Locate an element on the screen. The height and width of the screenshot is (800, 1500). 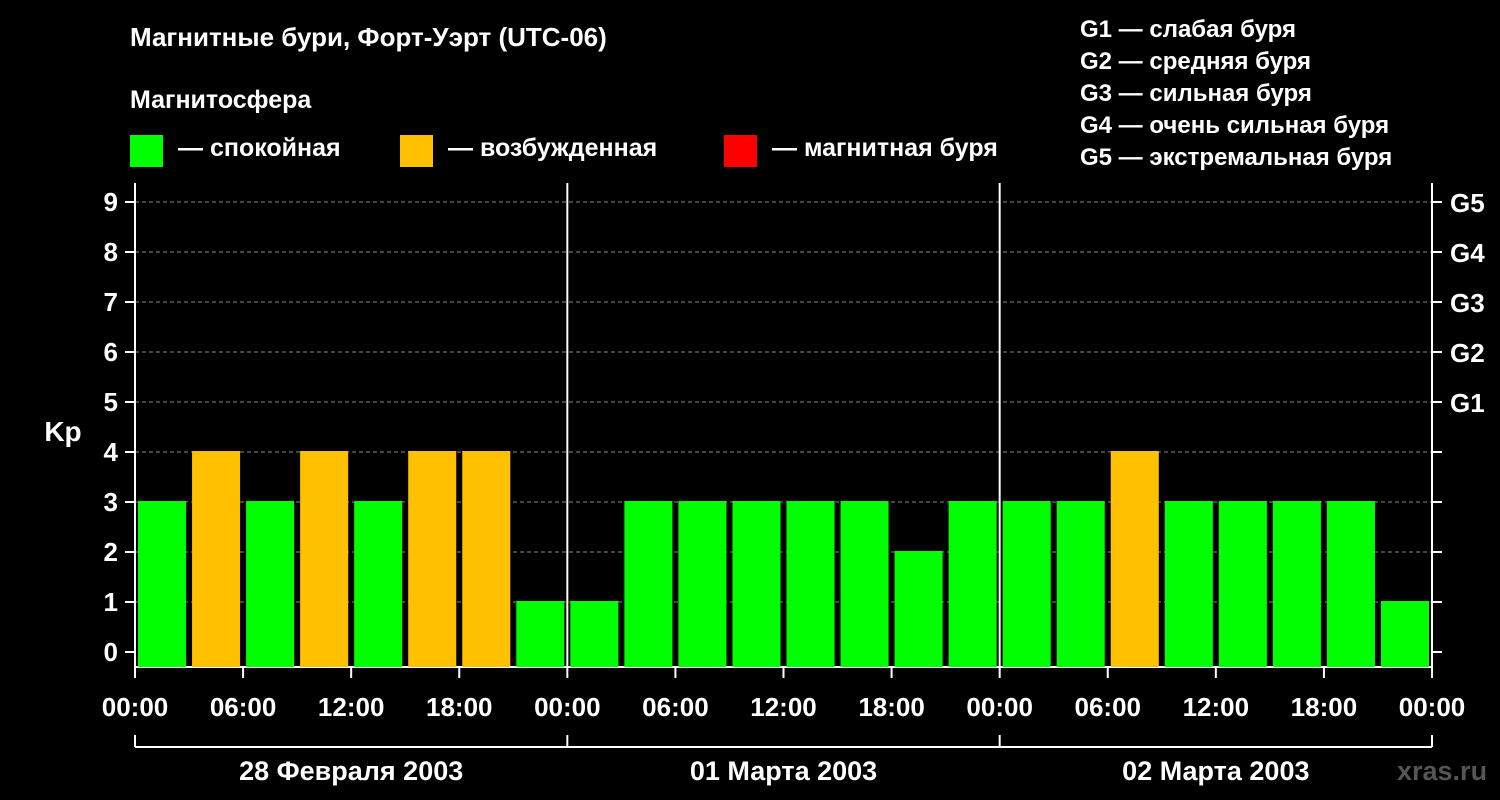
g-tick-label: G2 is located at coordinates (1467, 353).